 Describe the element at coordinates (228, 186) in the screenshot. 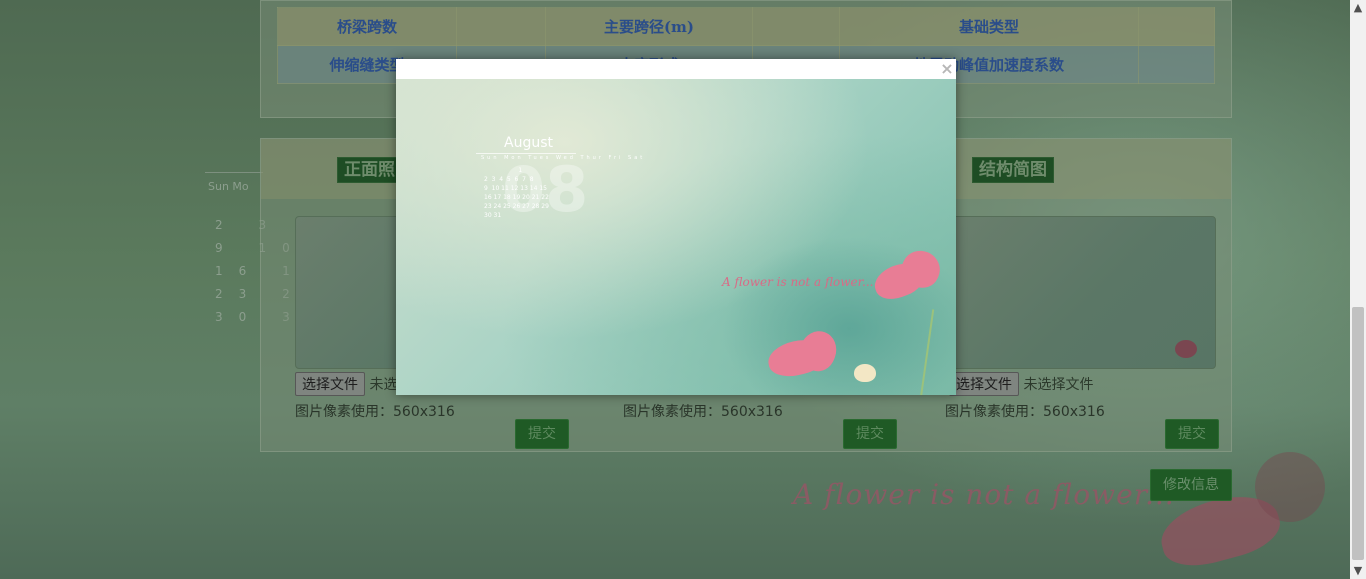

I see `background-calendar-header: Sun Mo` at that location.